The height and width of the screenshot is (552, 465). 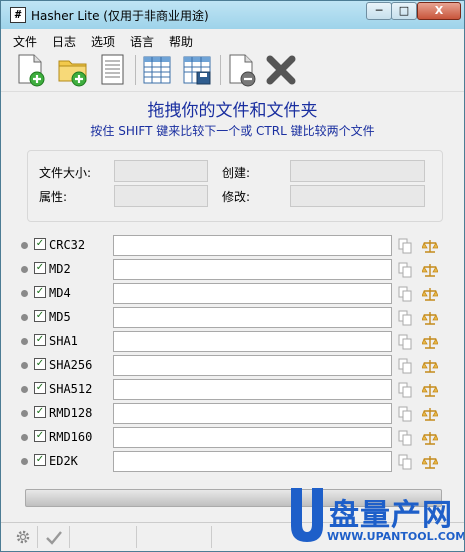 I want to click on hash-name-label: MD4, so click(x=60, y=293).